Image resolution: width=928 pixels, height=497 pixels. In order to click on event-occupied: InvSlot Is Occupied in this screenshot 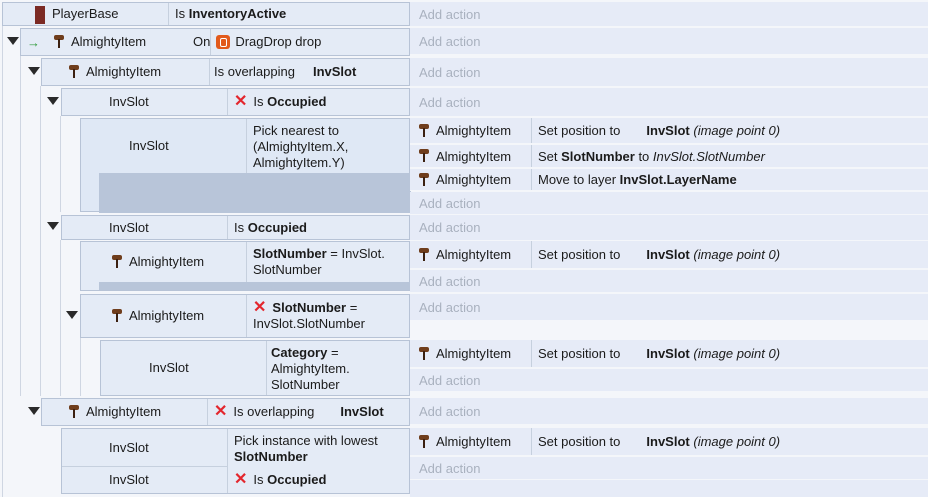, I will do `click(235, 227)`.